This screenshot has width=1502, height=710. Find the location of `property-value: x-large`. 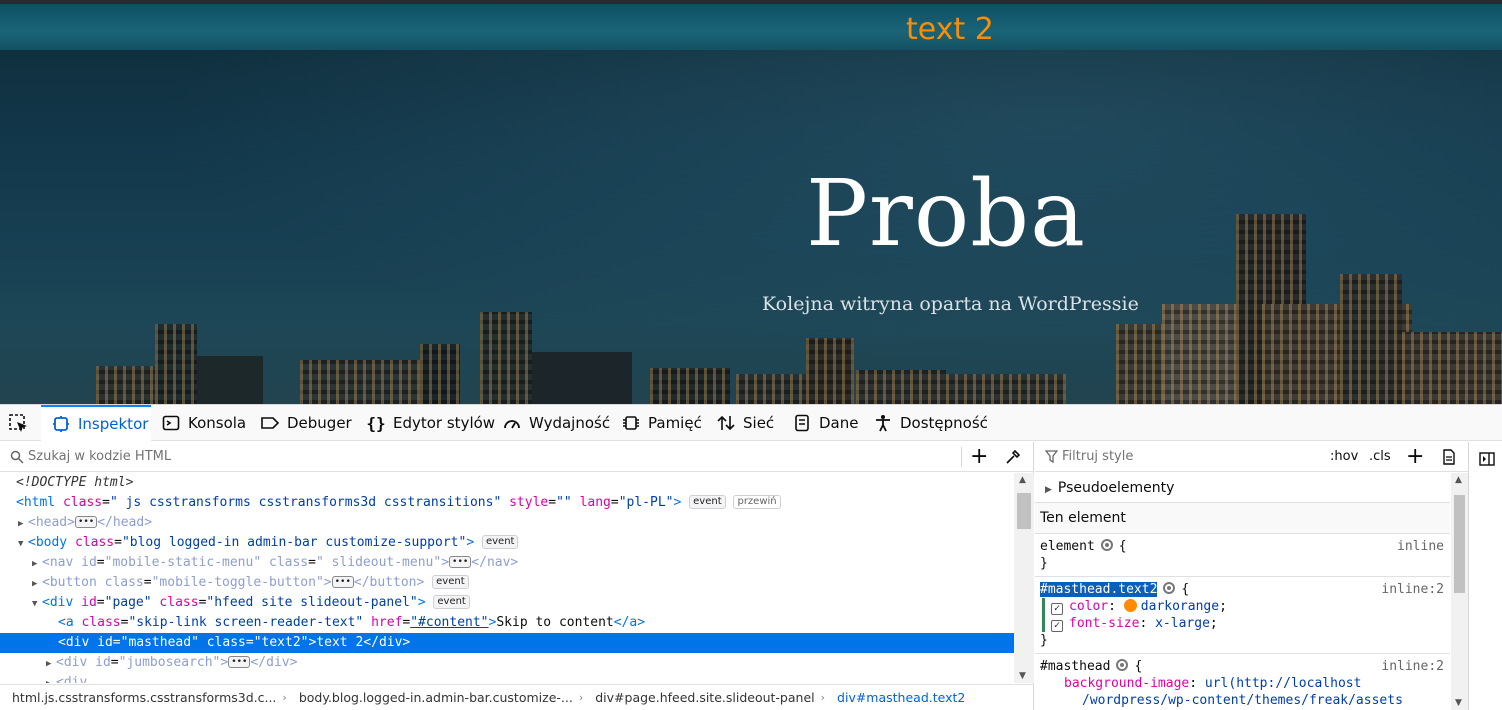

property-value: x-large is located at coordinates (1182, 623).